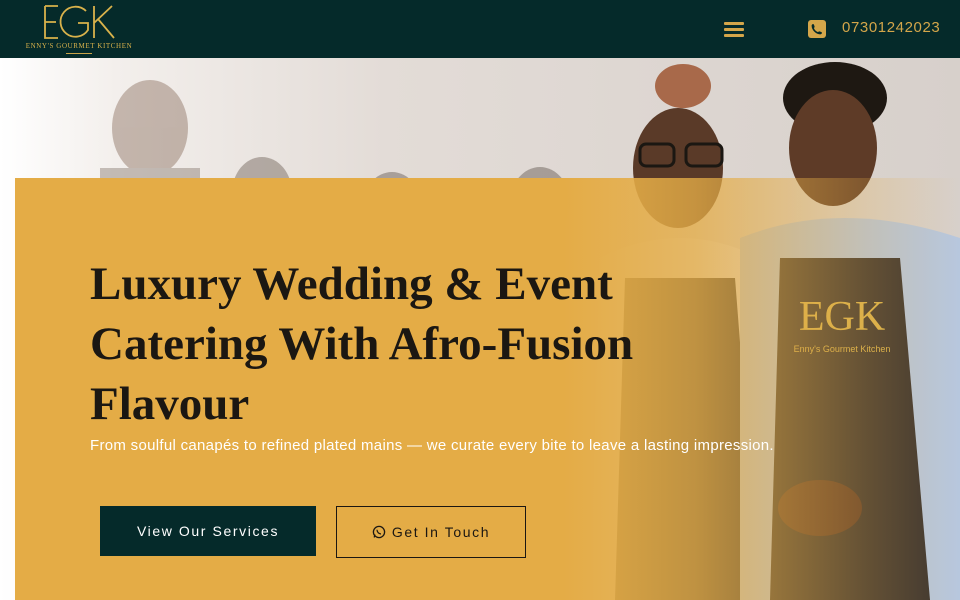  What do you see at coordinates (480, 29) in the screenshot?
I see `site-header: ENNY'S GOURMET KITCHEN 07301242023` at bounding box center [480, 29].